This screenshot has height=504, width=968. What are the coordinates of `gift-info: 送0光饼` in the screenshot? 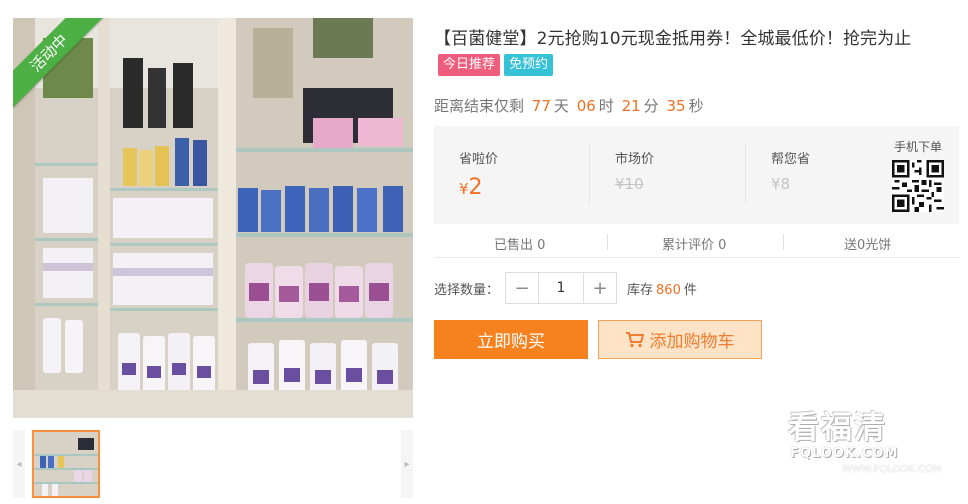 It's located at (868, 245).